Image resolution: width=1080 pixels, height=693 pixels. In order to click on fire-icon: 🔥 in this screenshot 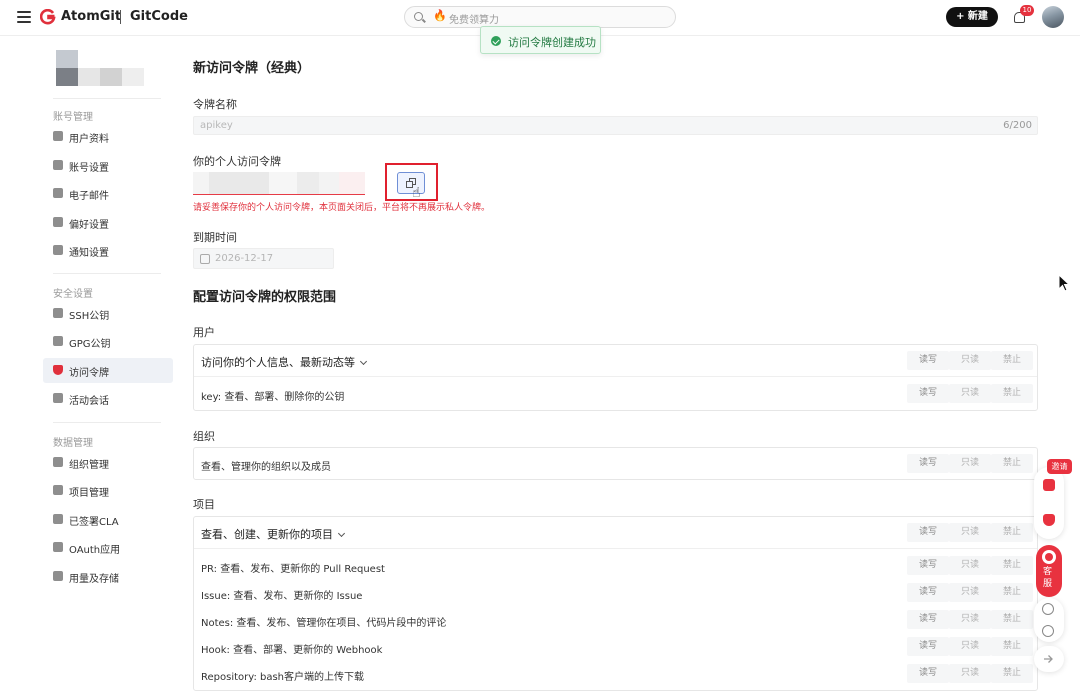, I will do `click(440, 15)`.